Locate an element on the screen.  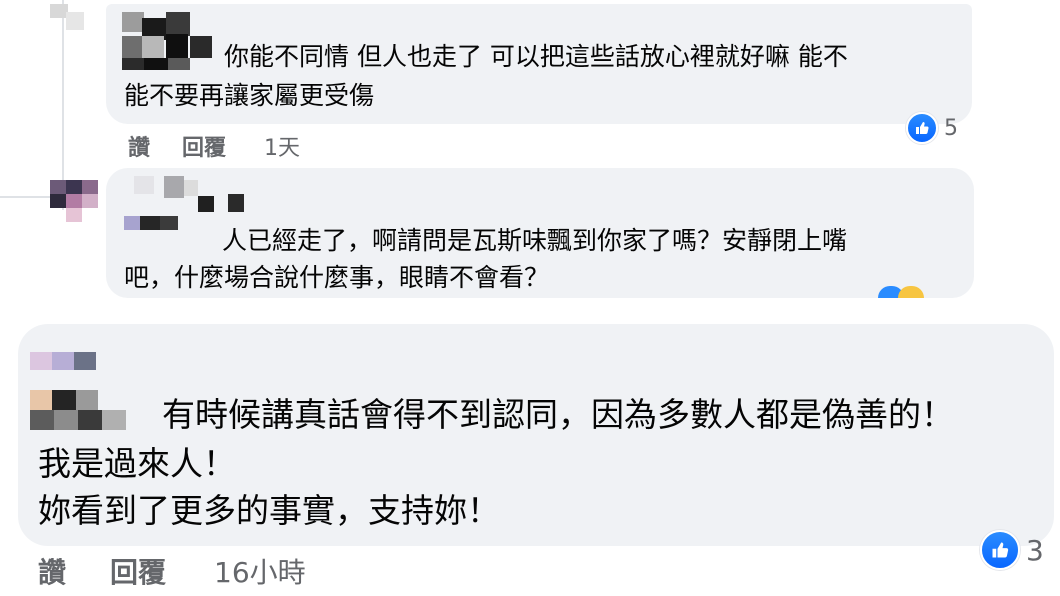
comment-text-line: 妳看到了更多的事實，支持妳！ is located at coordinates (269, 510).